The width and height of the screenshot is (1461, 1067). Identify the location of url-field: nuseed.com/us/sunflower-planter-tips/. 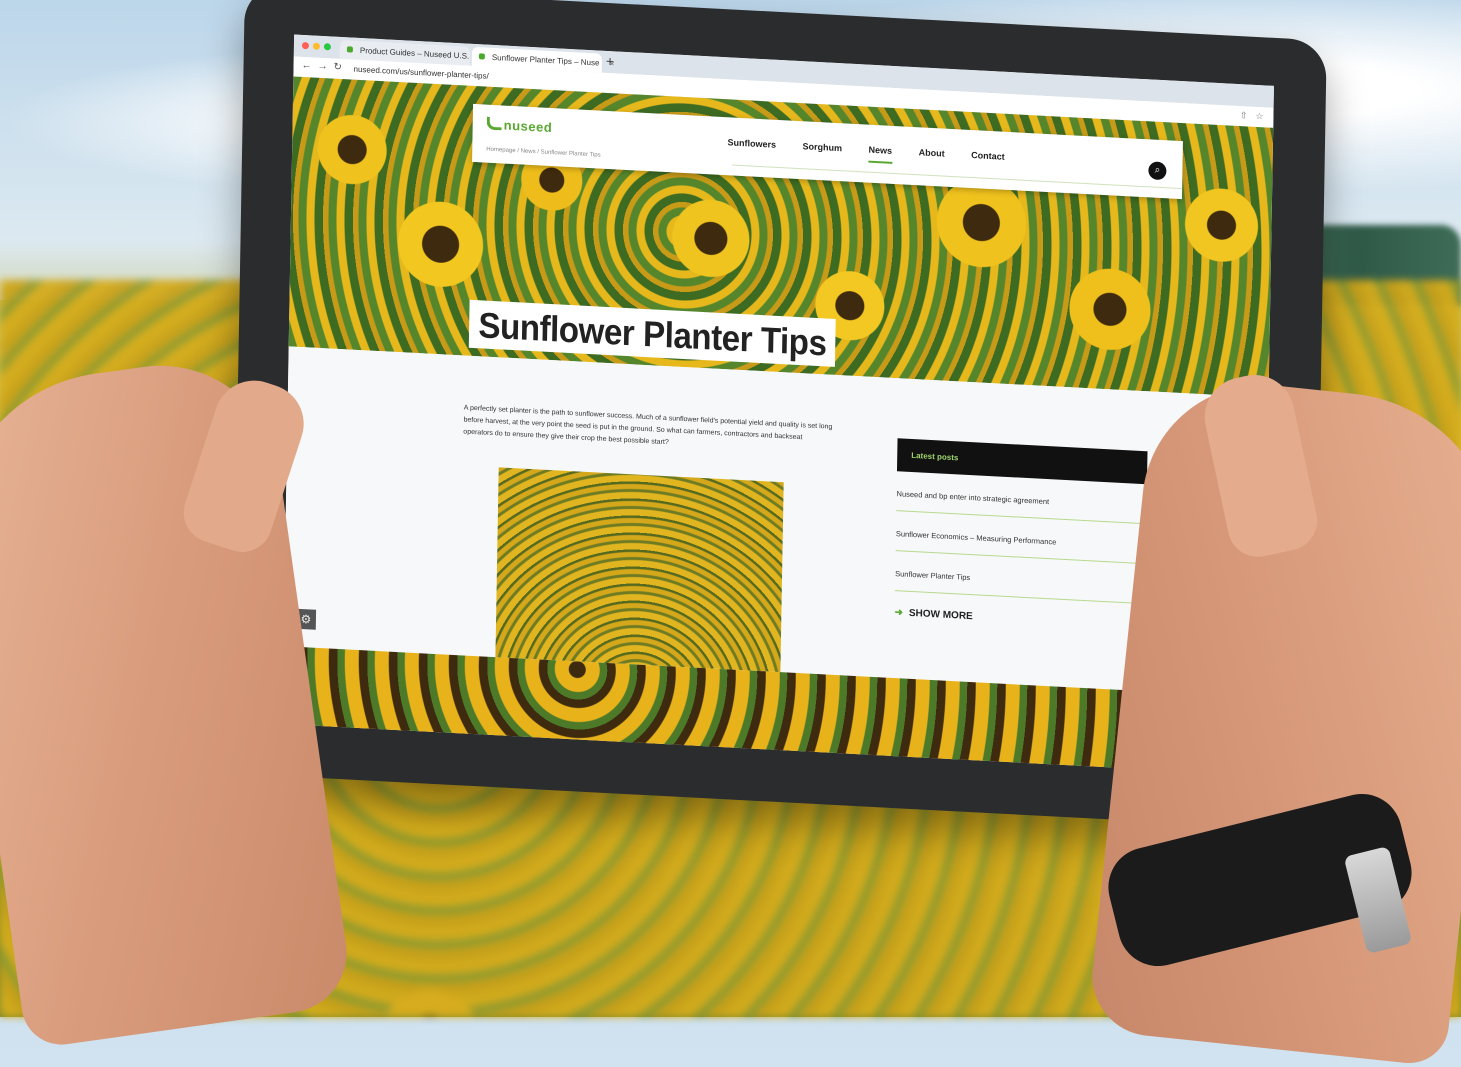
(420, 73).